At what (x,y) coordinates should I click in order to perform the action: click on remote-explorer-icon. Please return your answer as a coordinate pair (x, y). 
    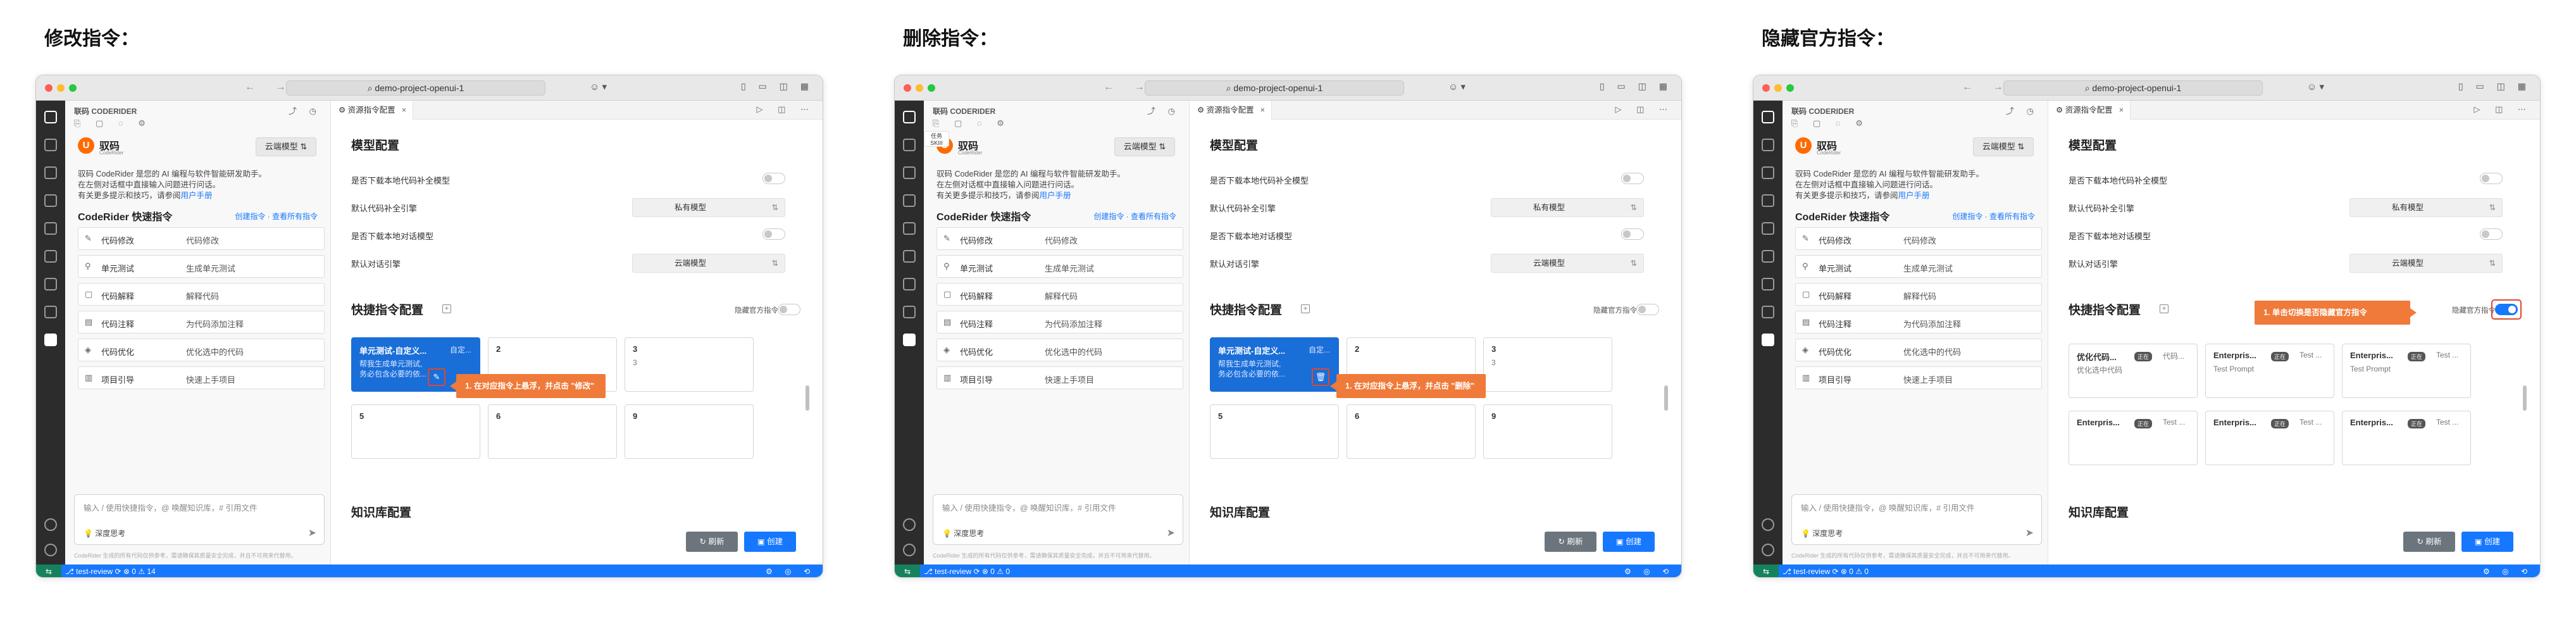
    Looking at the image, I should click on (50, 256).